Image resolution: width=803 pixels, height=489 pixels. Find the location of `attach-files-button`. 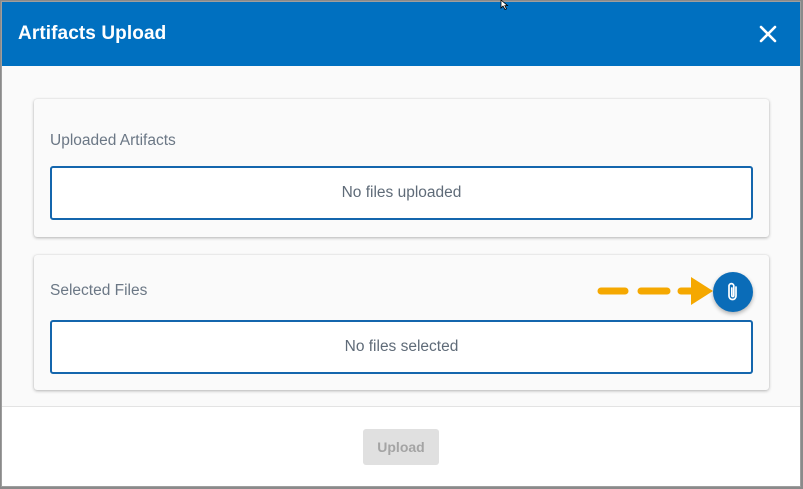

attach-files-button is located at coordinates (733, 292).